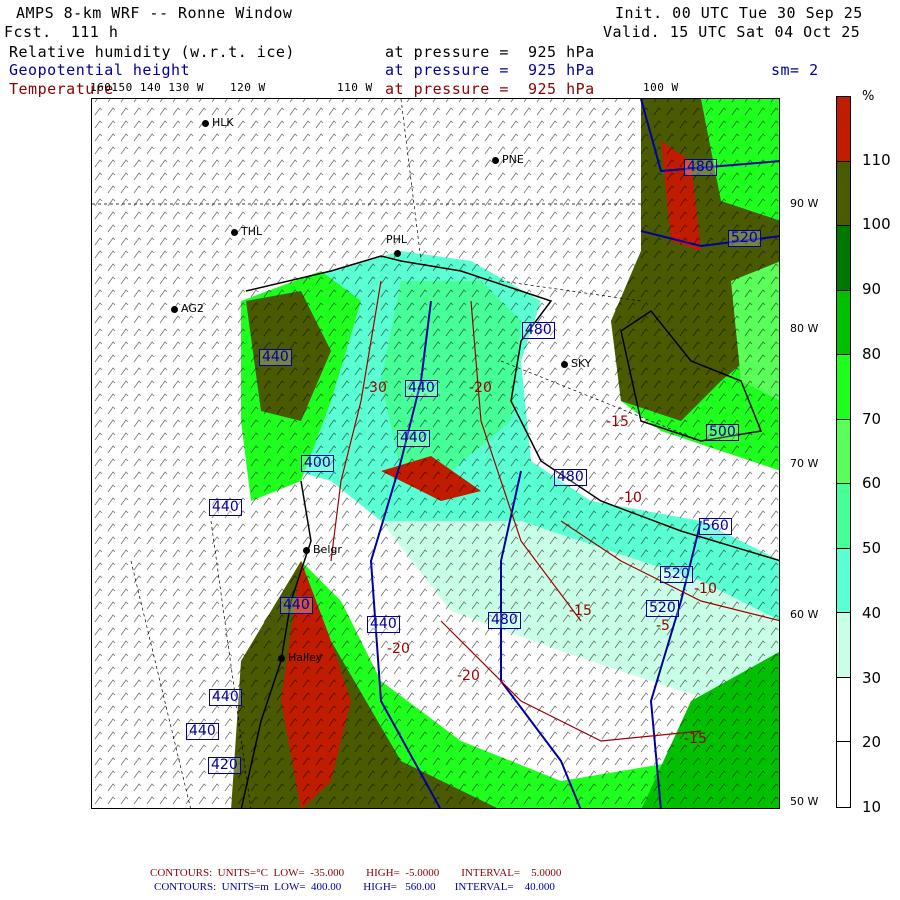 The height and width of the screenshot is (900, 900). Describe the element at coordinates (872, 612) in the screenshot. I see `colorbar-label: 40` at that location.